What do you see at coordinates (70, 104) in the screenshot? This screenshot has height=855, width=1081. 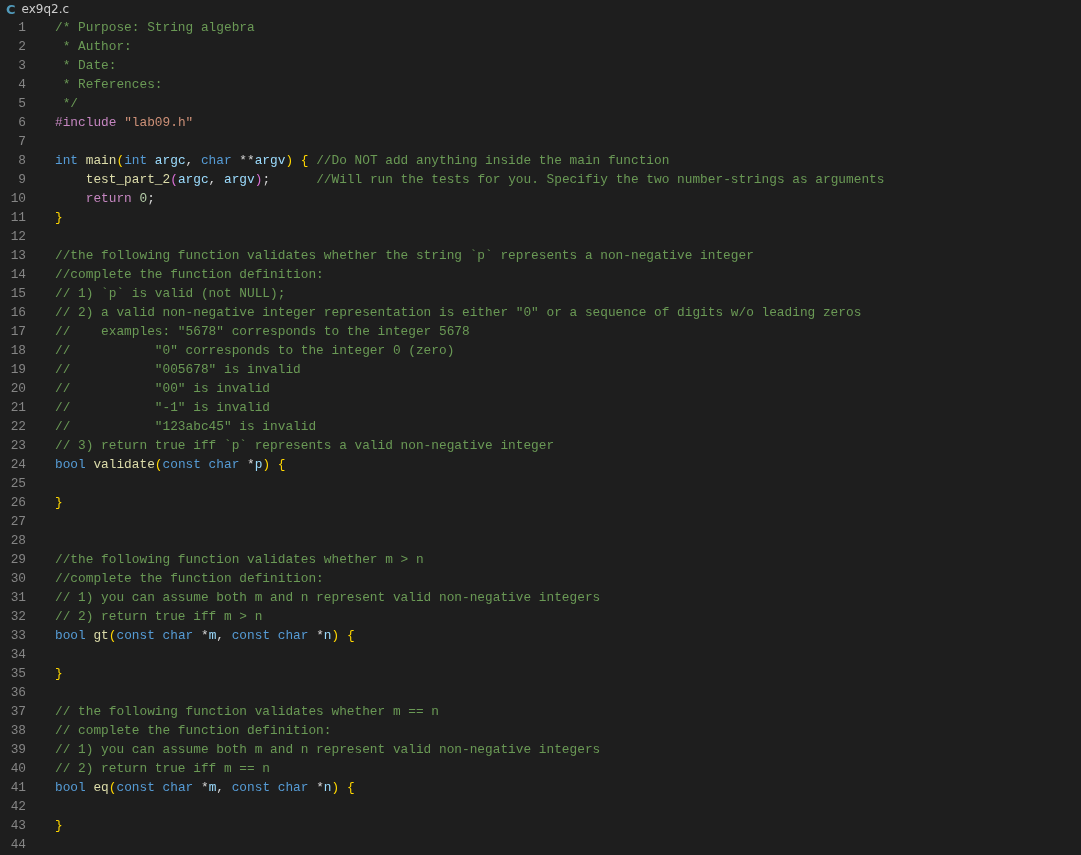 I see `code-line: */` at bounding box center [70, 104].